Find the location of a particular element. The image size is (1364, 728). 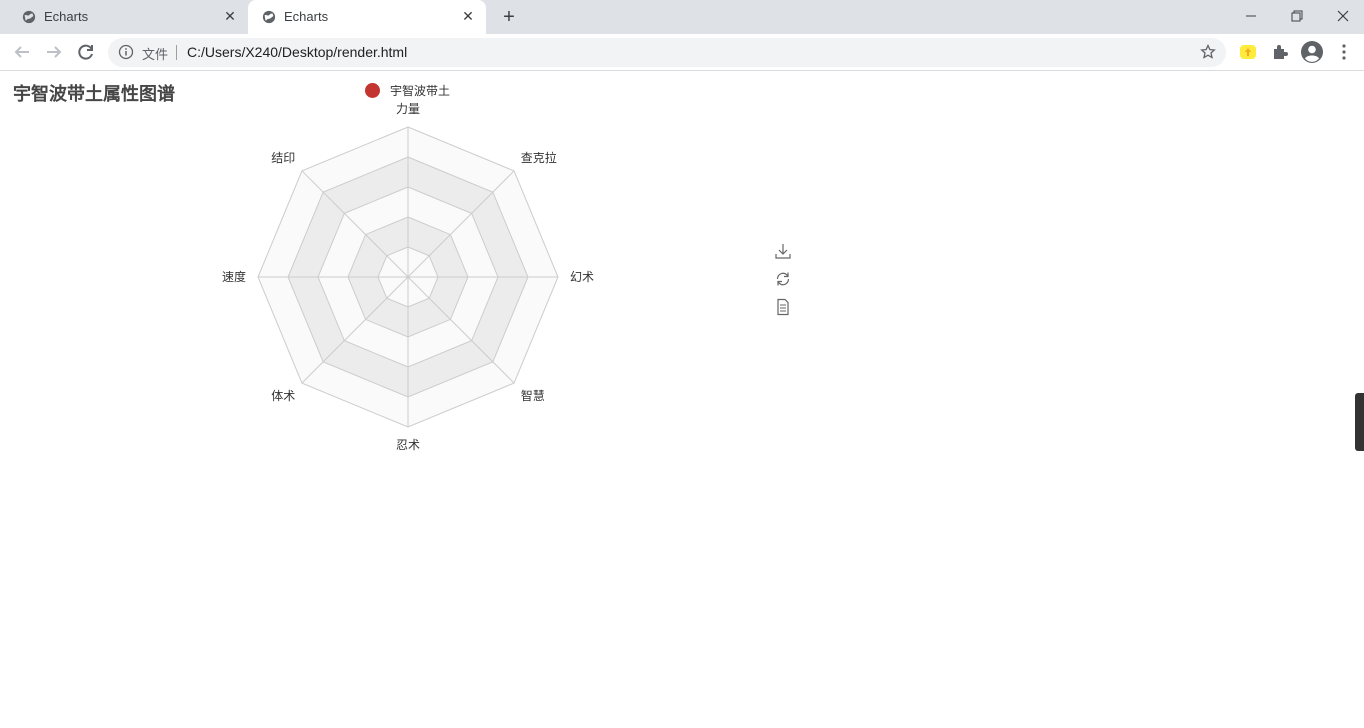

address-bar: 文件 C:/Users/X240/Desktop/render.html is located at coordinates (667, 52).